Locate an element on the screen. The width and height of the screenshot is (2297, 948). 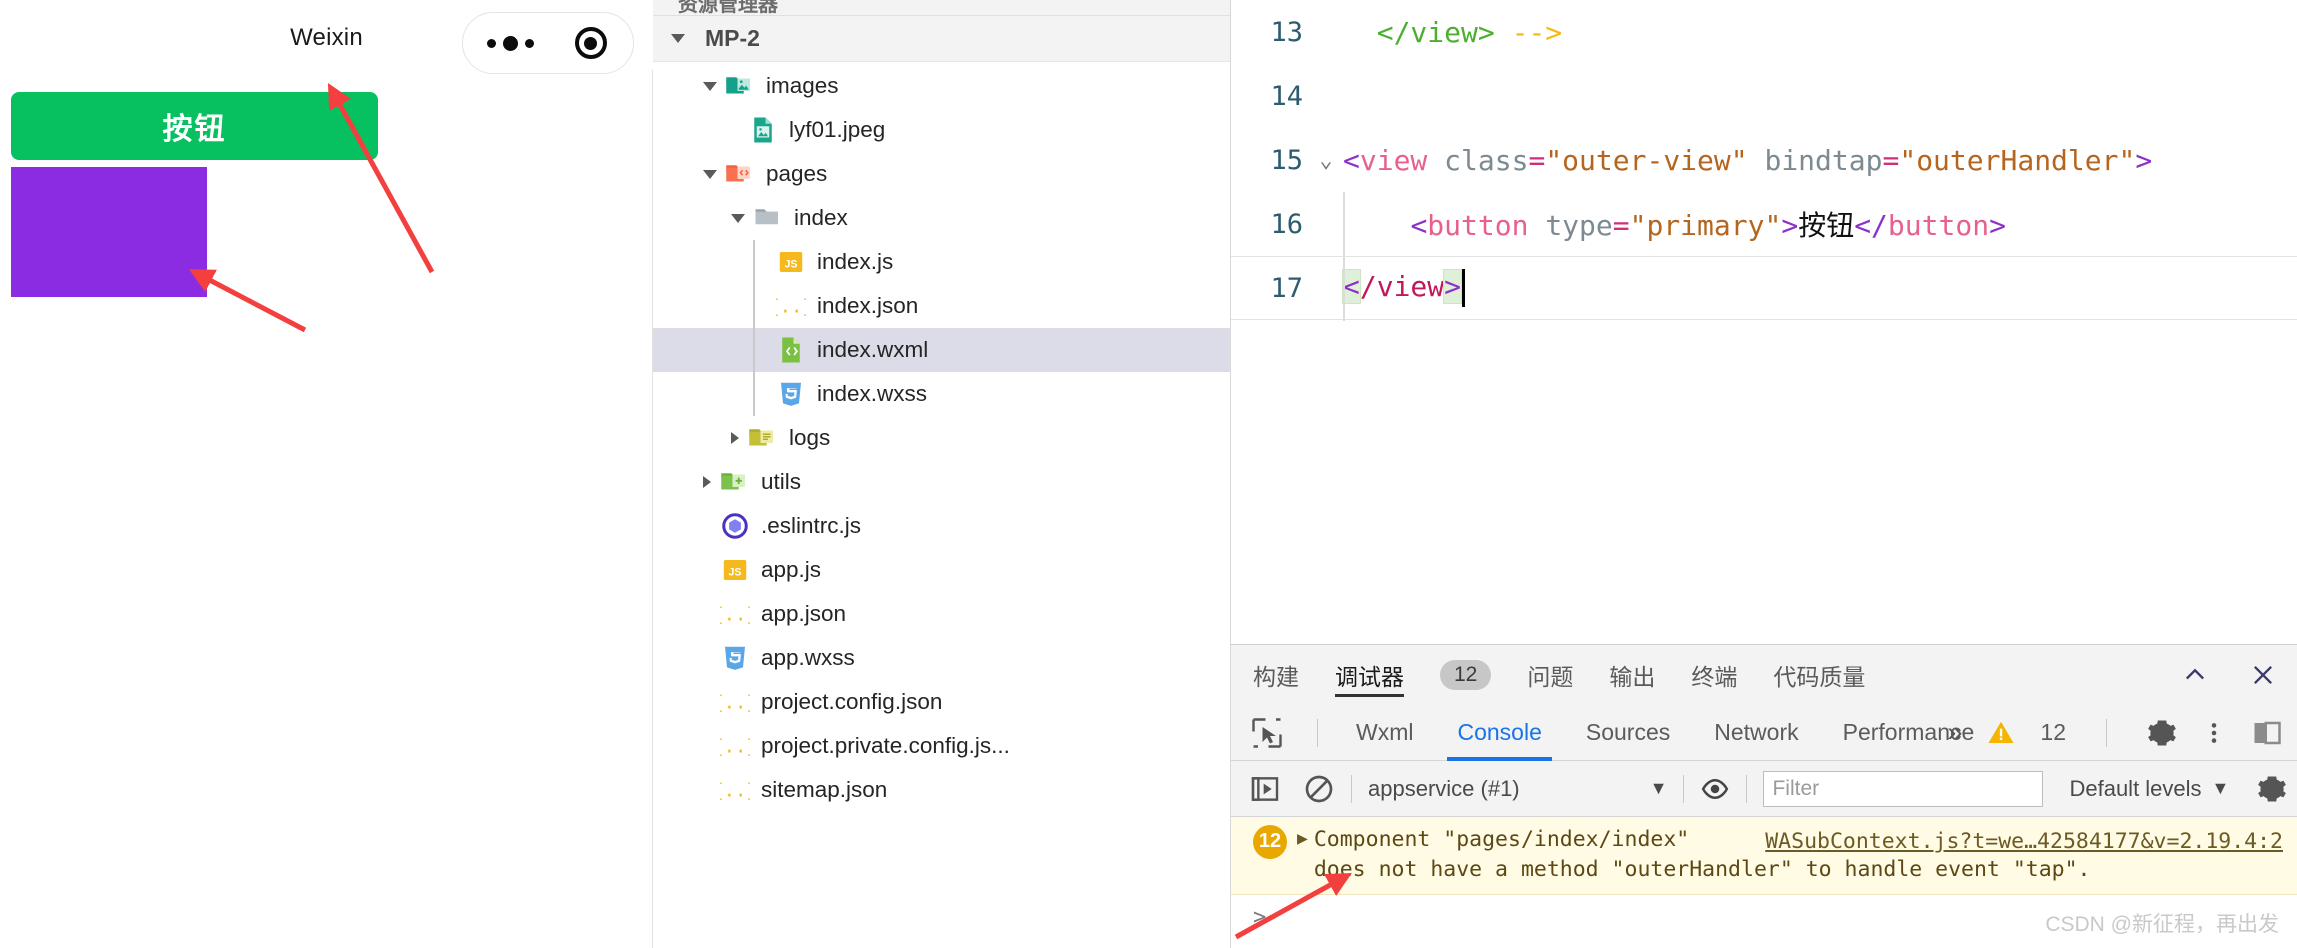
outer-view-block is located at coordinates (109, 232).